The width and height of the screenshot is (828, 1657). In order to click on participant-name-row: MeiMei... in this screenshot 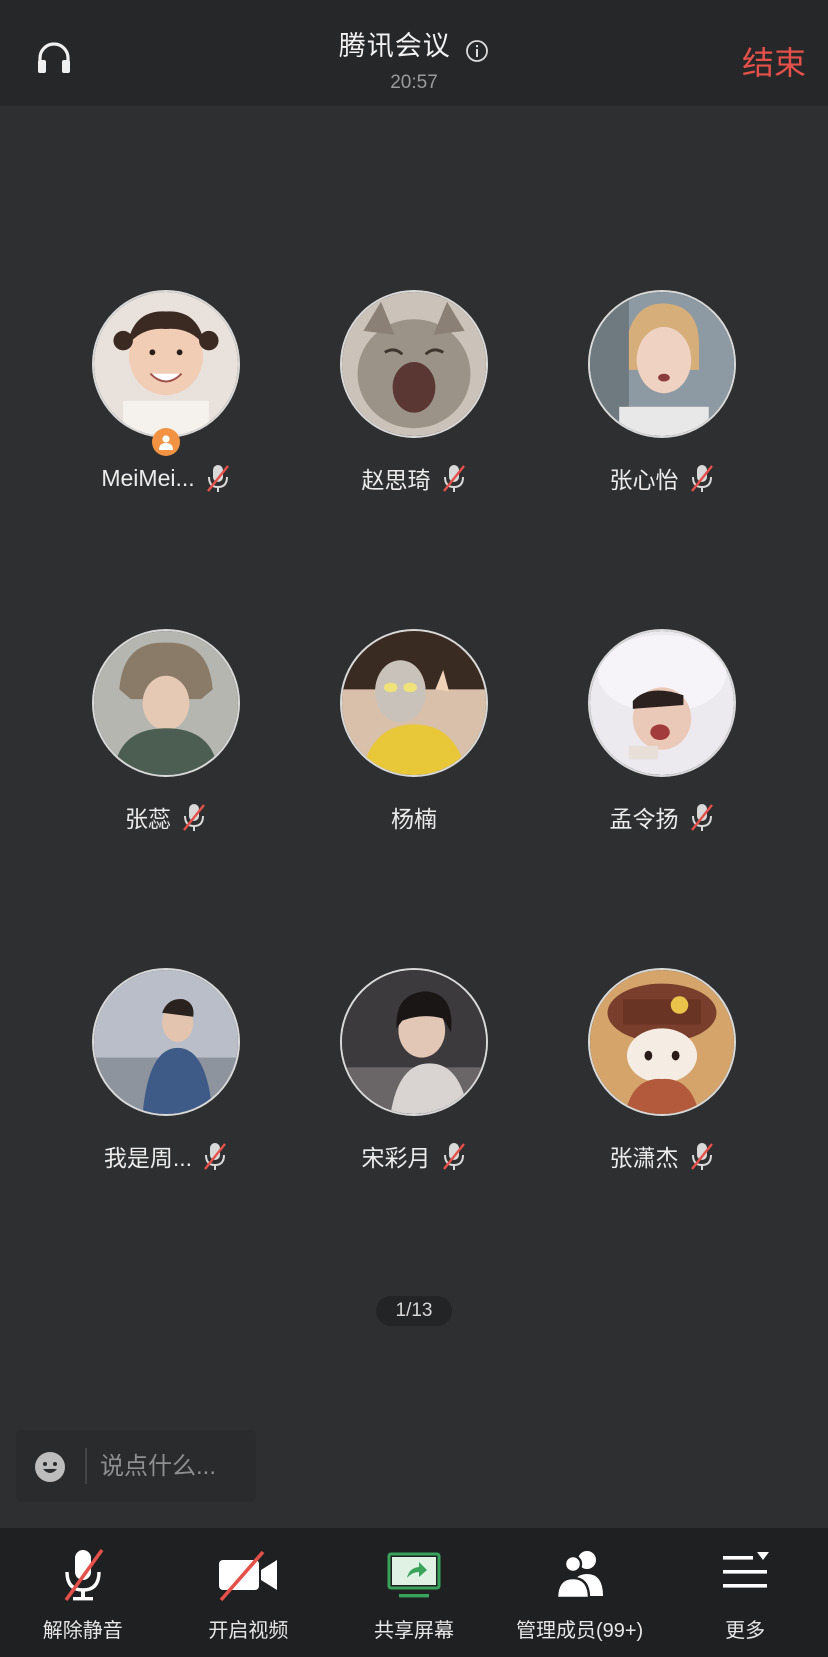, I will do `click(166, 478)`.